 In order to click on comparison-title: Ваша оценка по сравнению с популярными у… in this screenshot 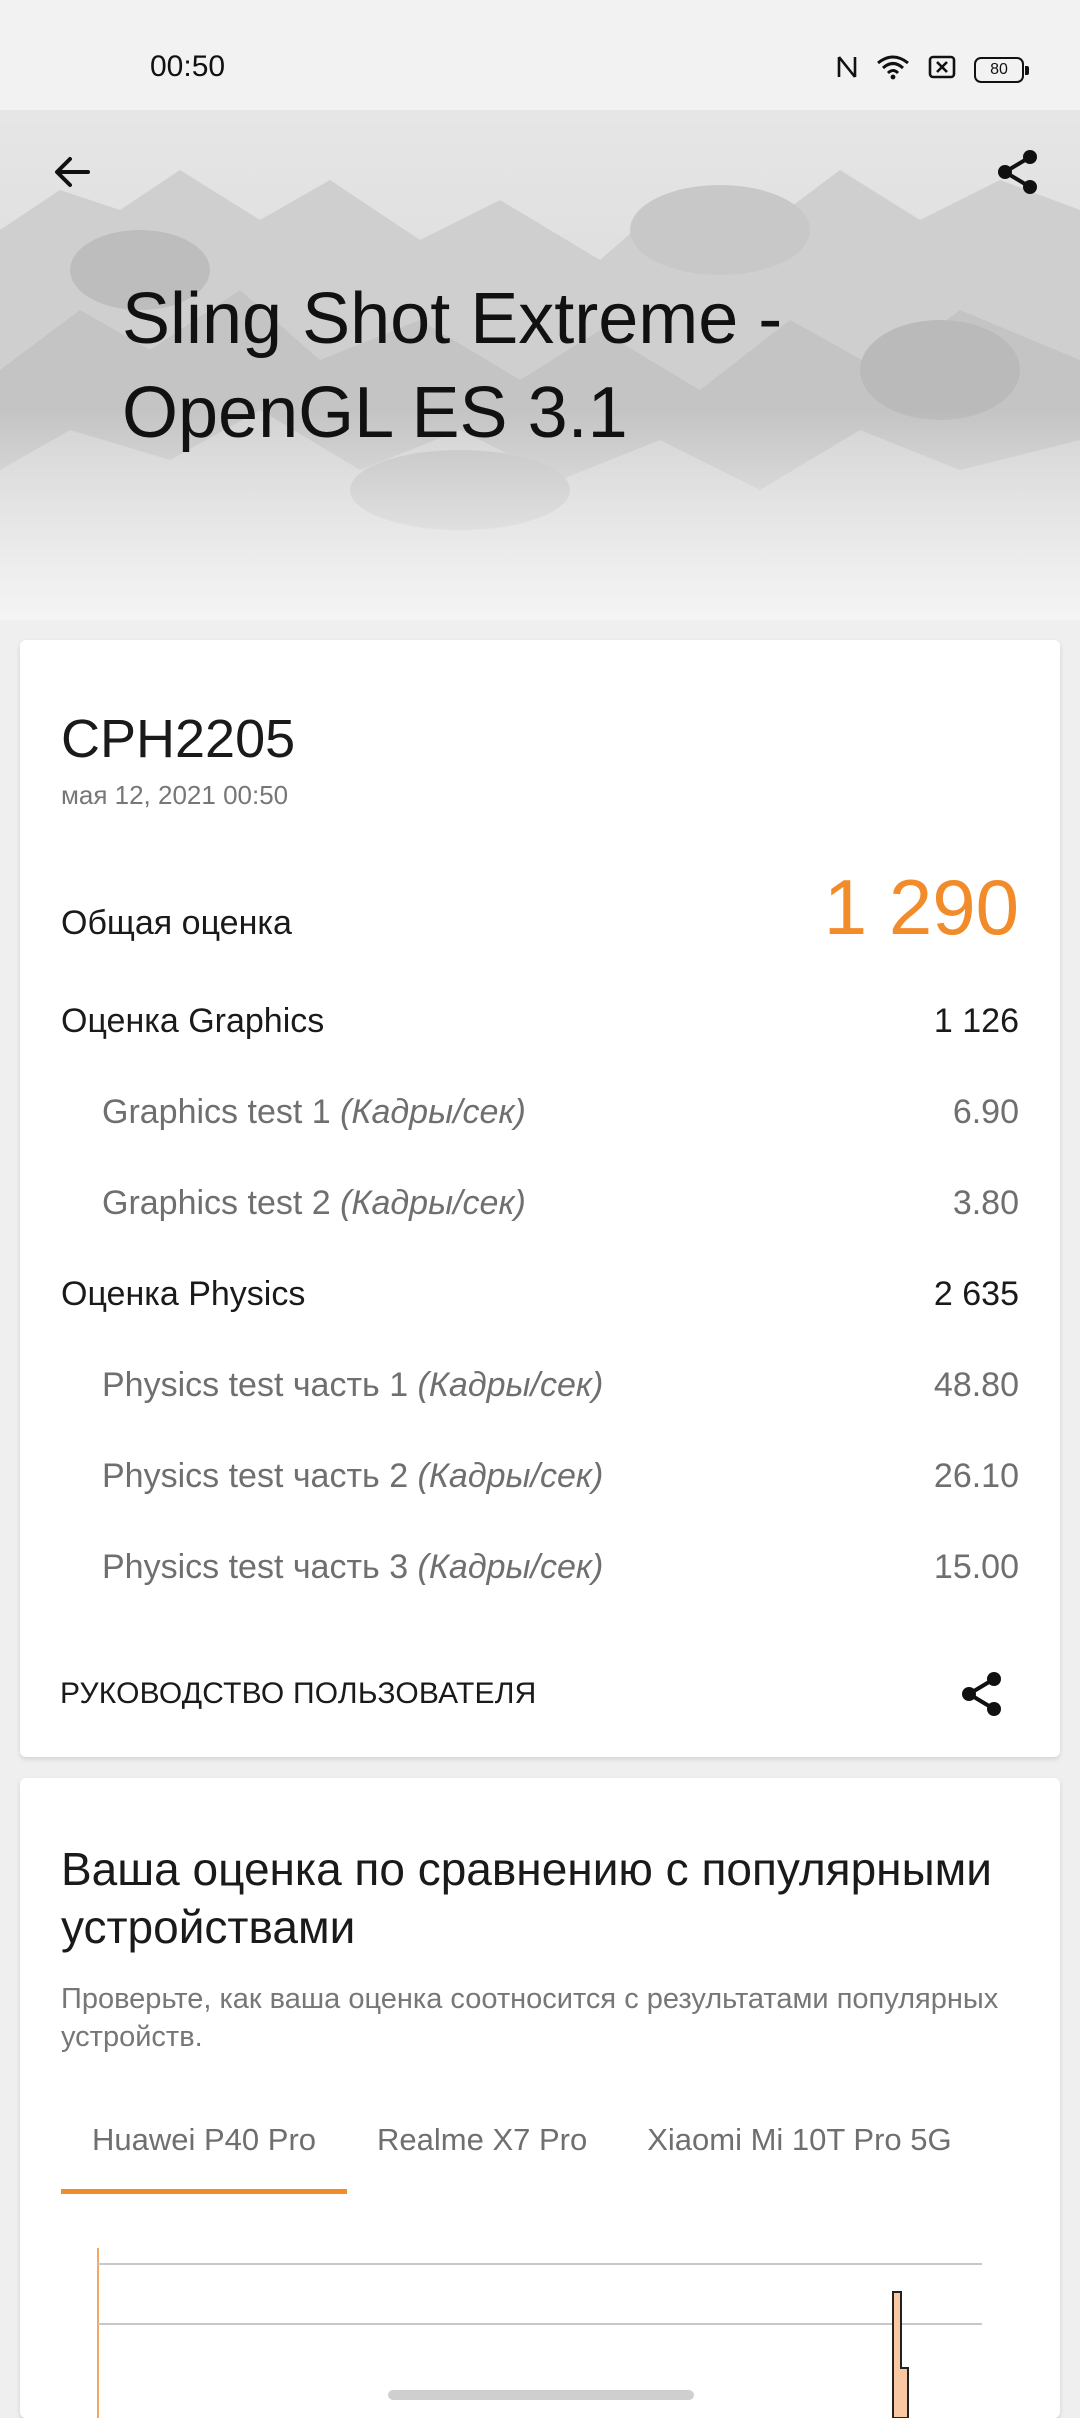, I will do `click(526, 1898)`.